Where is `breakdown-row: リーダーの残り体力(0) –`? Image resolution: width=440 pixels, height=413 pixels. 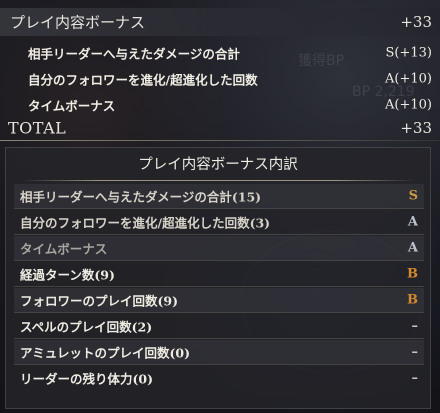
breakdown-row: リーダーの残り体力(0) – is located at coordinates (219, 378).